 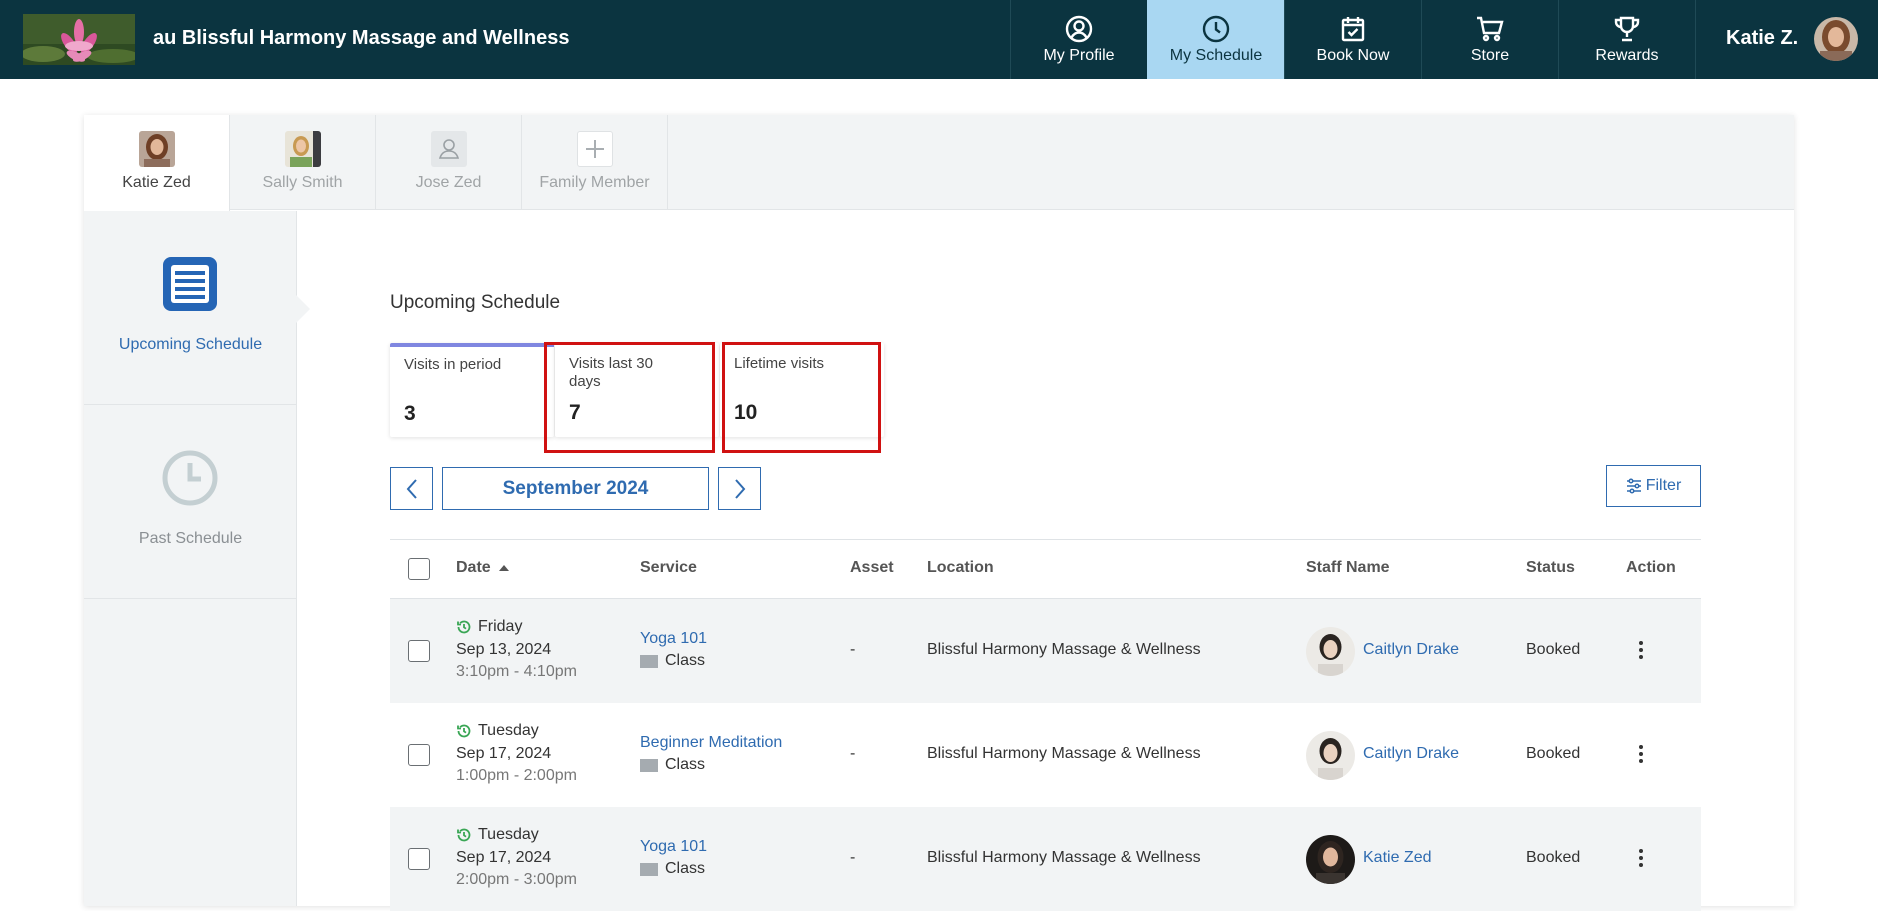 I want to click on member-name: Family Member, so click(x=594, y=182).